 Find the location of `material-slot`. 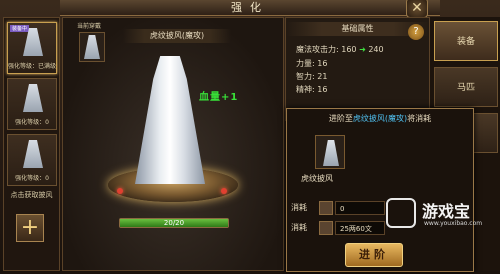

material-slot is located at coordinates (330, 152).